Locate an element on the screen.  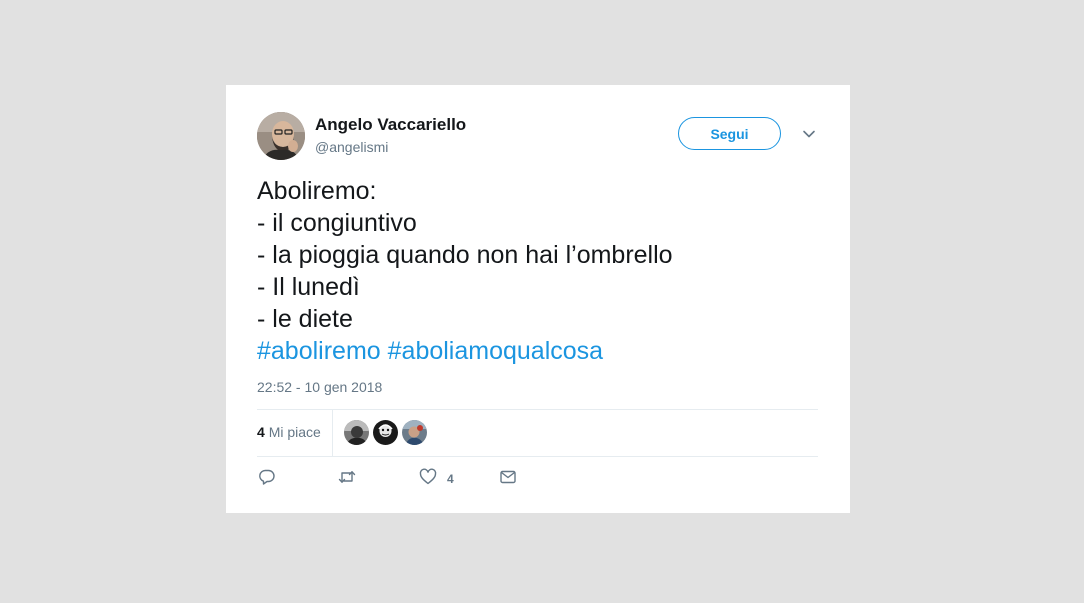
envelope-icon is located at coordinates (508, 479).